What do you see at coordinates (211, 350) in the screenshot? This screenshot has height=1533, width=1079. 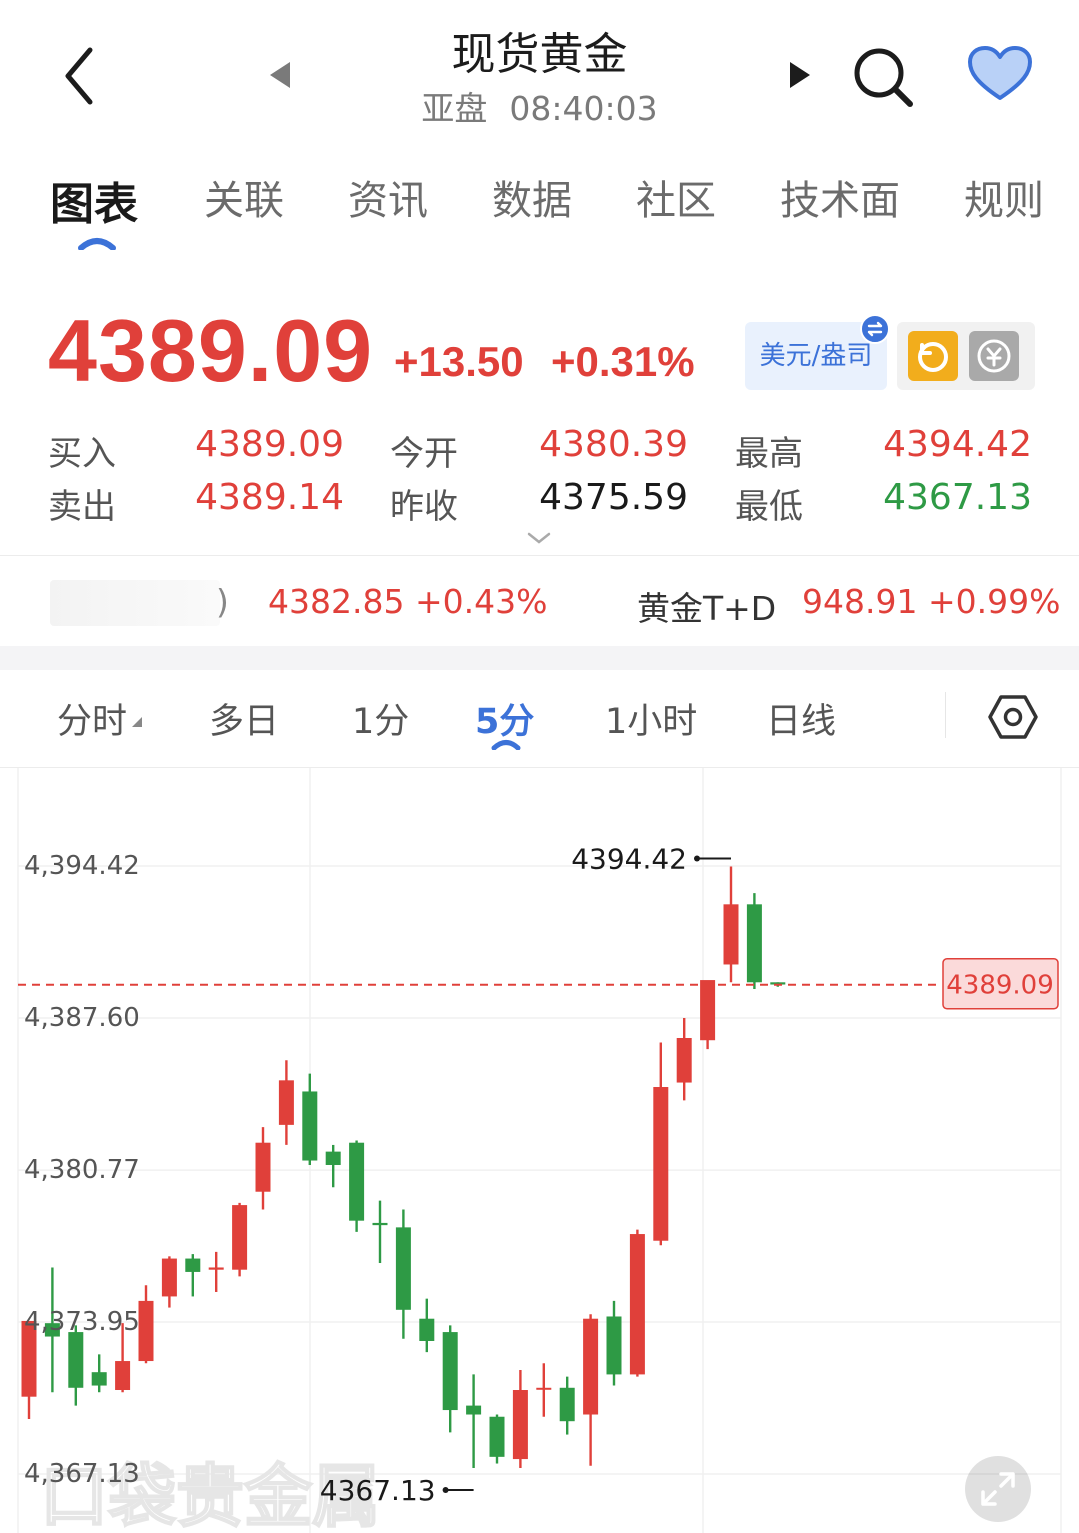 I see `last-price: 4389.09` at bounding box center [211, 350].